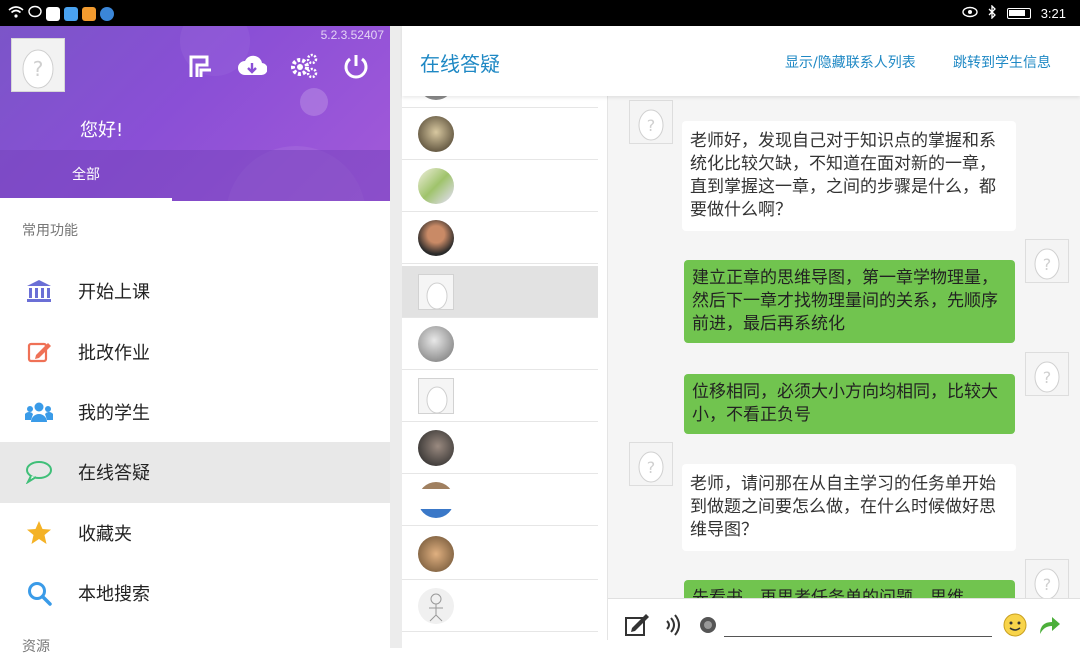 The height and width of the screenshot is (656, 1080). Describe the element at coordinates (1053, 13) in the screenshot. I see `clock: 3:21` at that location.